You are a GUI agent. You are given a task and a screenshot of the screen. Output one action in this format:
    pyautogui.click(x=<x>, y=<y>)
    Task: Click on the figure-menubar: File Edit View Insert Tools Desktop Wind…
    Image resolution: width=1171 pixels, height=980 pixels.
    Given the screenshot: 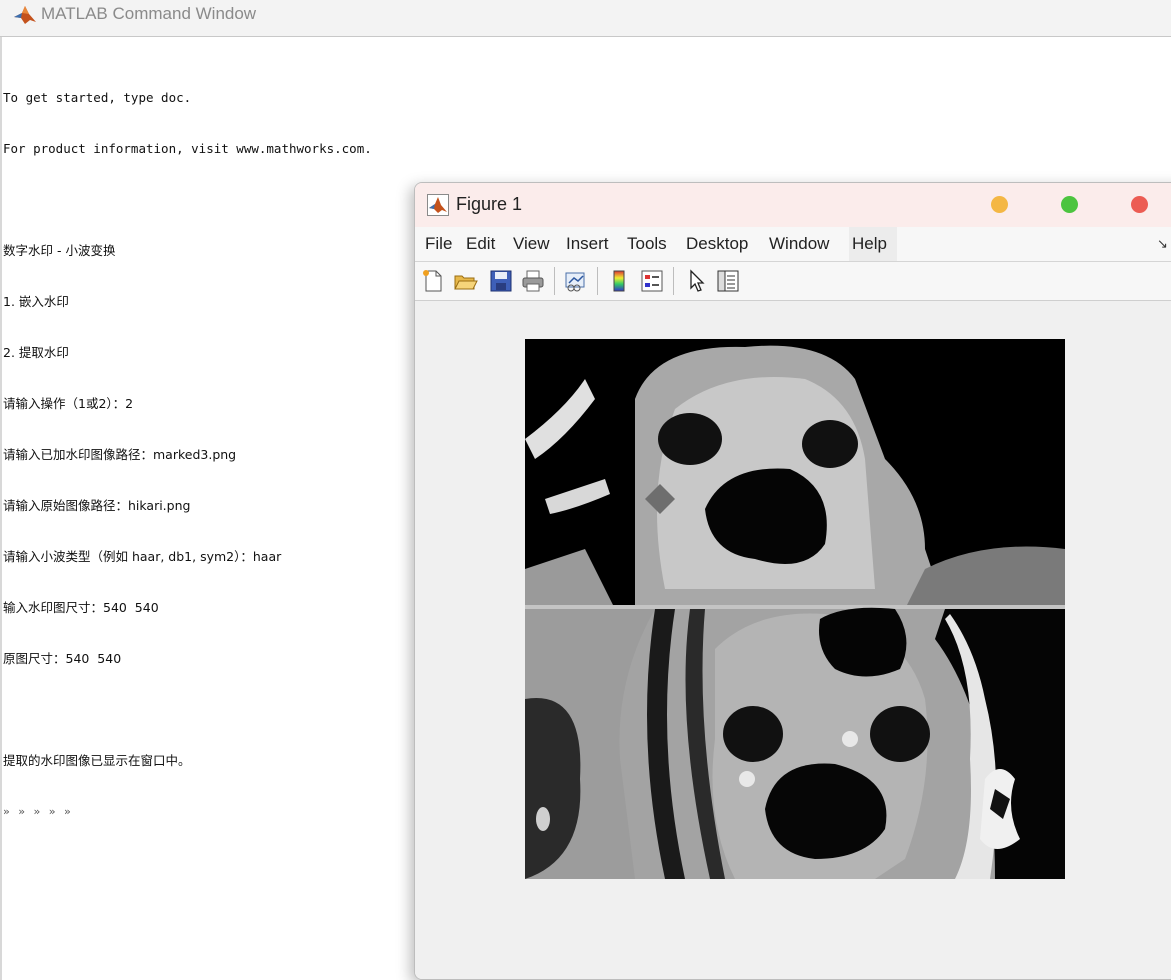 What is the action you would take?
    pyautogui.click(x=793, y=244)
    